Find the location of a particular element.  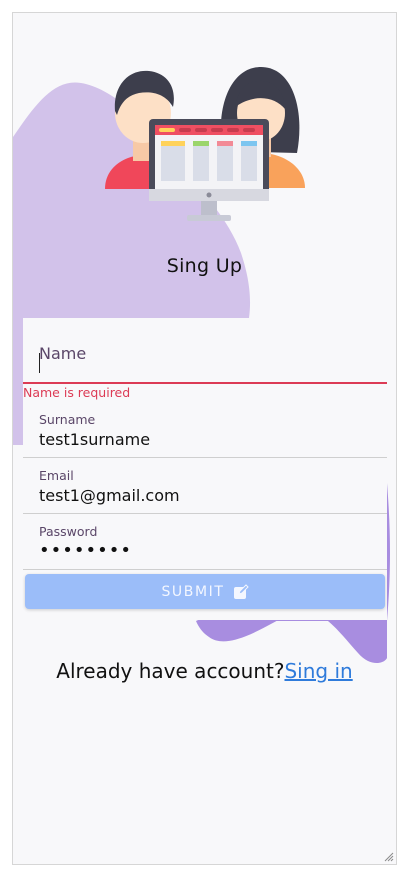

signin-link: Sing in is located at coordinates (318, 671).